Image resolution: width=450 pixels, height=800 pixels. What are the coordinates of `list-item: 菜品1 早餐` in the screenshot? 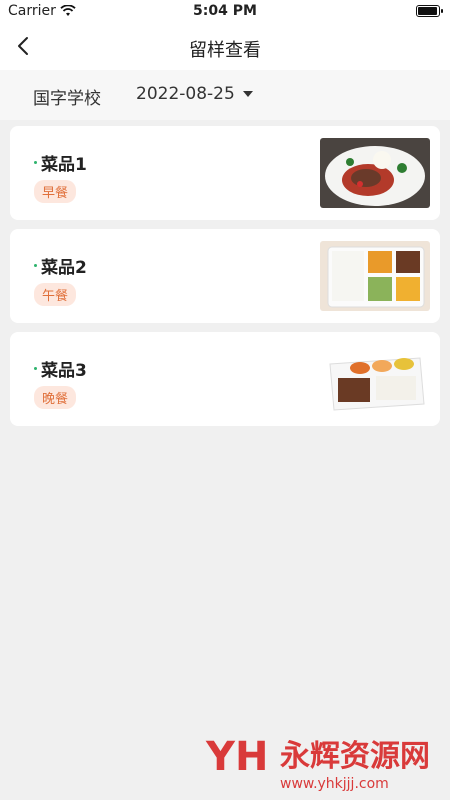 It's located at (225, 173).